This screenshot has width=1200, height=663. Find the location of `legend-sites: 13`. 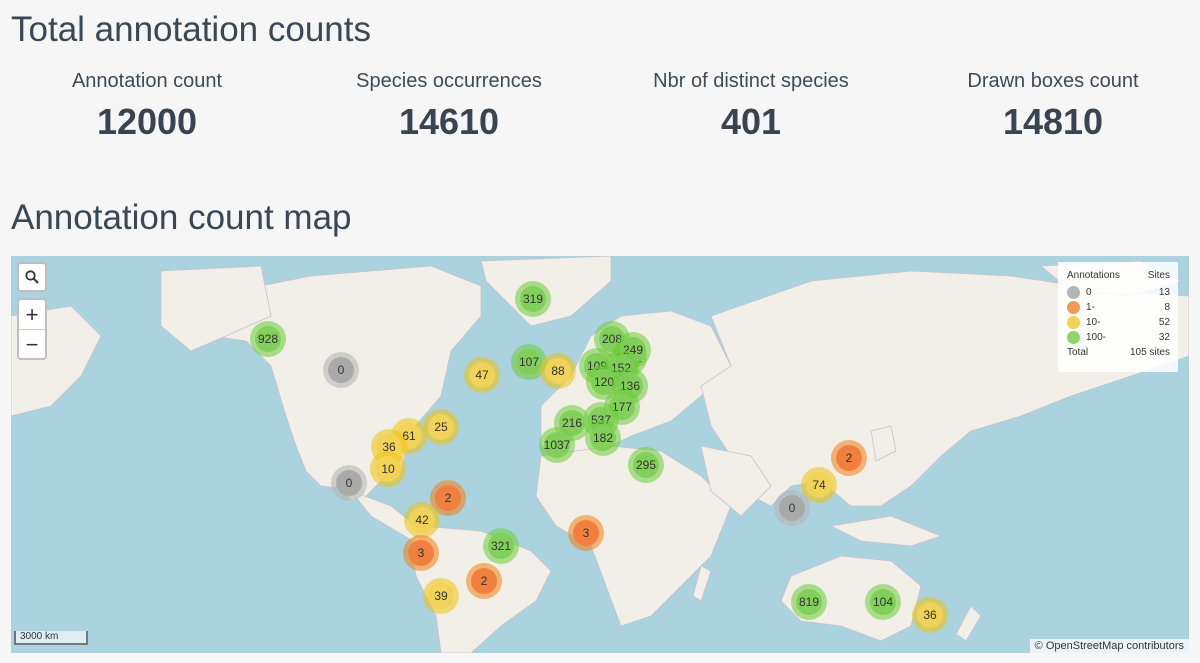

legend-sites: 13 is located at coordinates (1164, 292).